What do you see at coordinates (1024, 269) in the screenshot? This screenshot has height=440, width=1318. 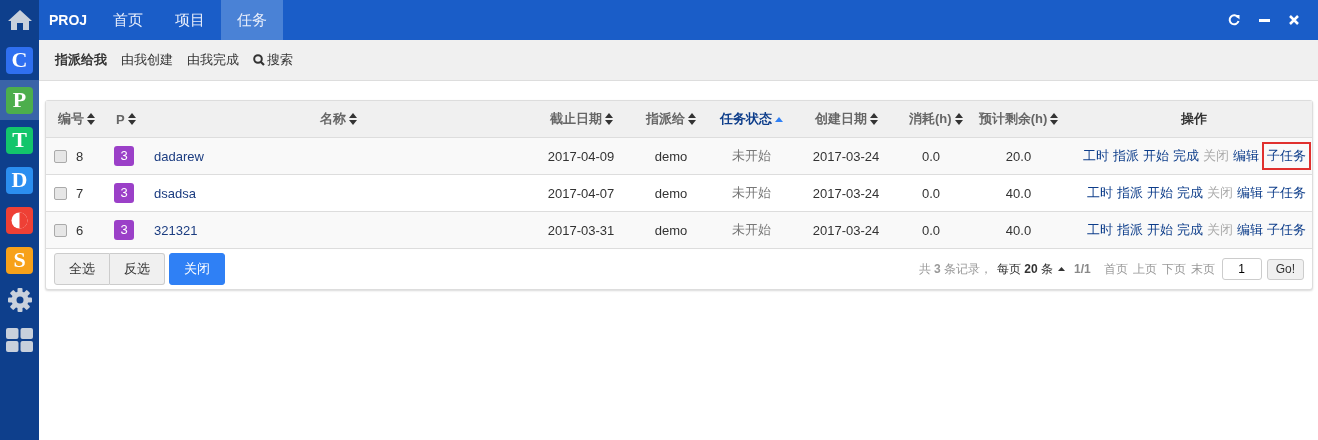 I see `page-size-selector: 每页 20 条` at bounding box center [1024, 269].